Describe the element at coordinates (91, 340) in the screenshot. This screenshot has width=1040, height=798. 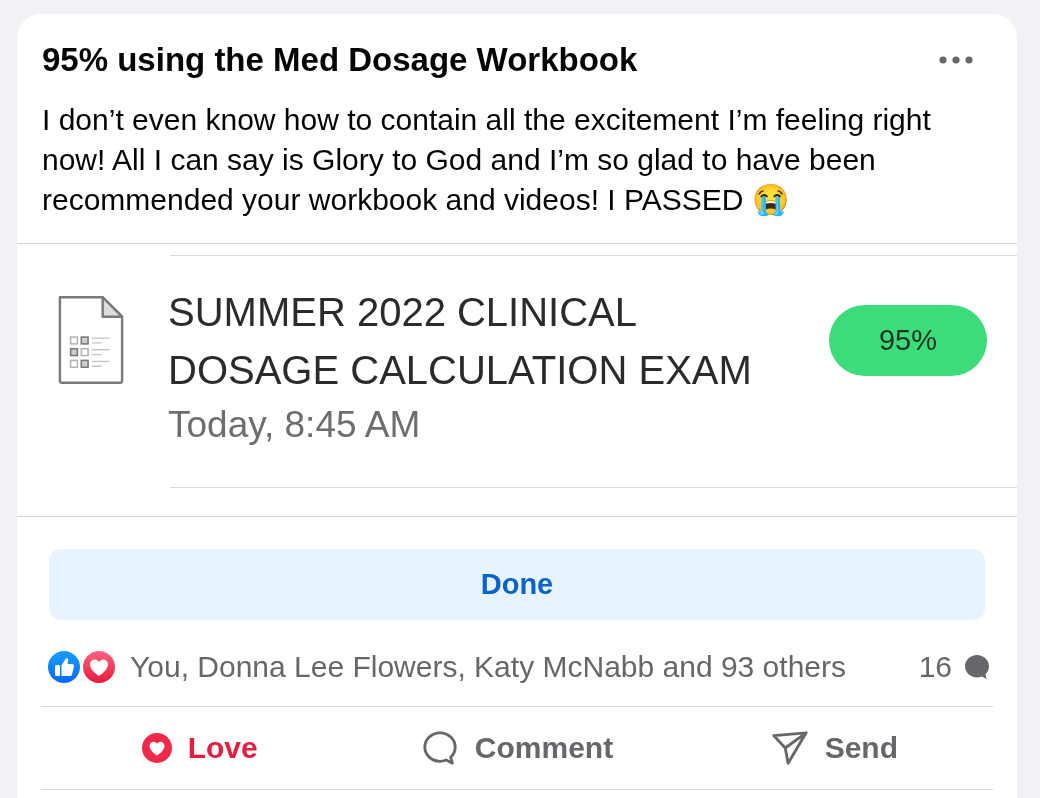
I see `document-icon` at that location.